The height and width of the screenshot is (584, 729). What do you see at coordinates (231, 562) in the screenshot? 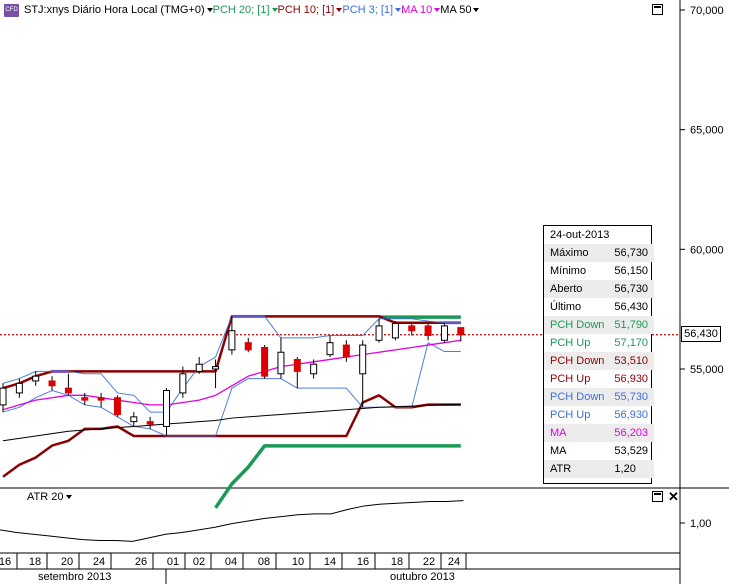
I see `x-tick-label: 04` at bounding box center [231, 562].